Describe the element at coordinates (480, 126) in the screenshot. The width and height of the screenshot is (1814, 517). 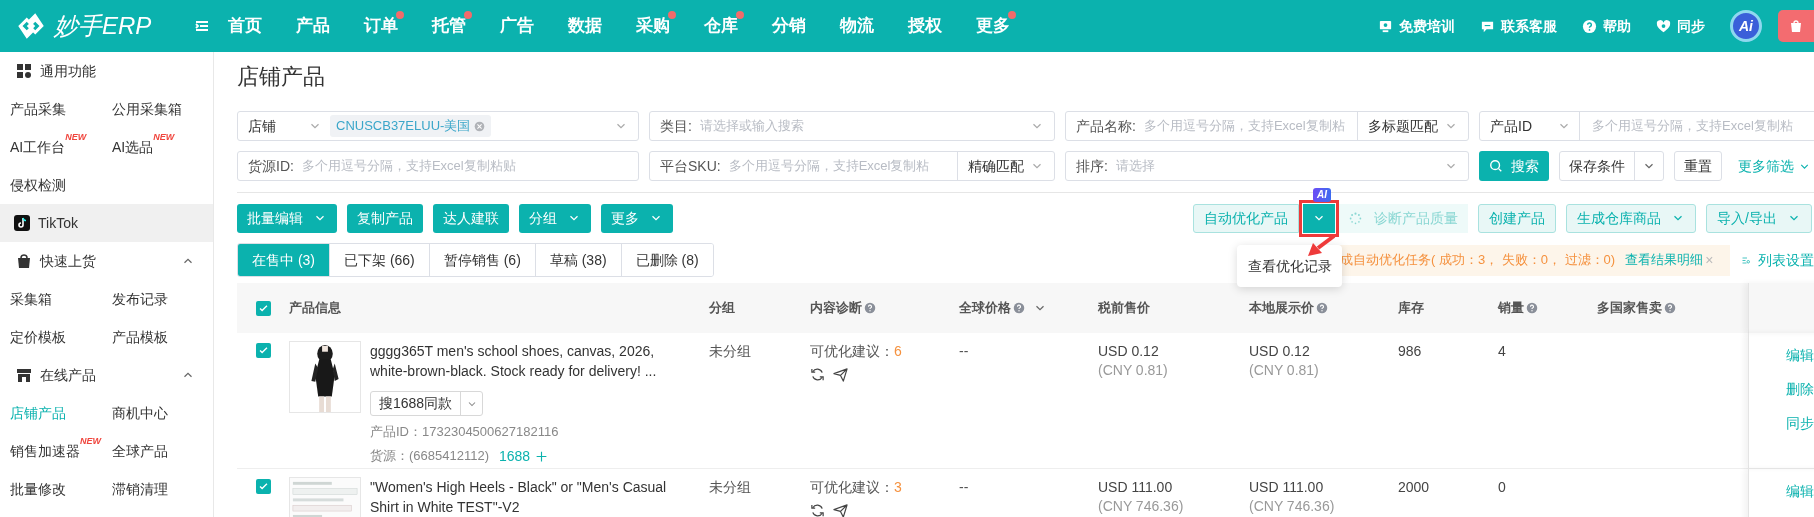
I see `clear-icon` at that location.